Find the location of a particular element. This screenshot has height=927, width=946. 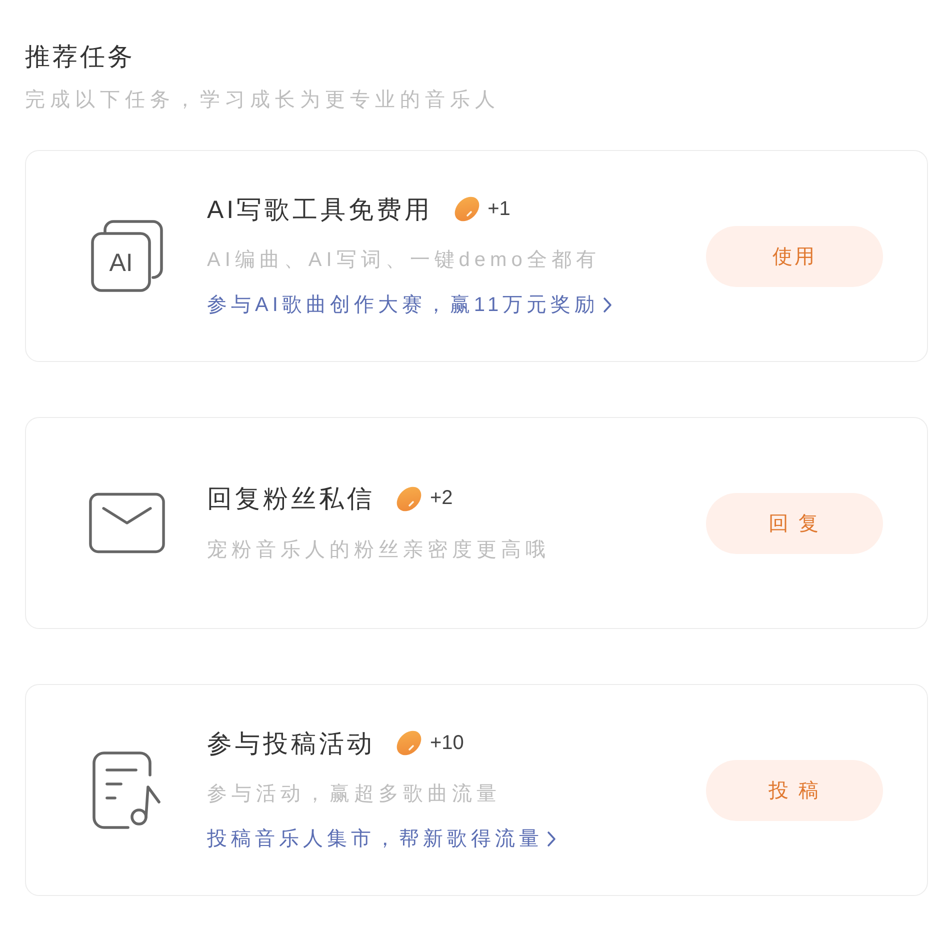

action-button: 回 复 is located at coordinates (794, 523).